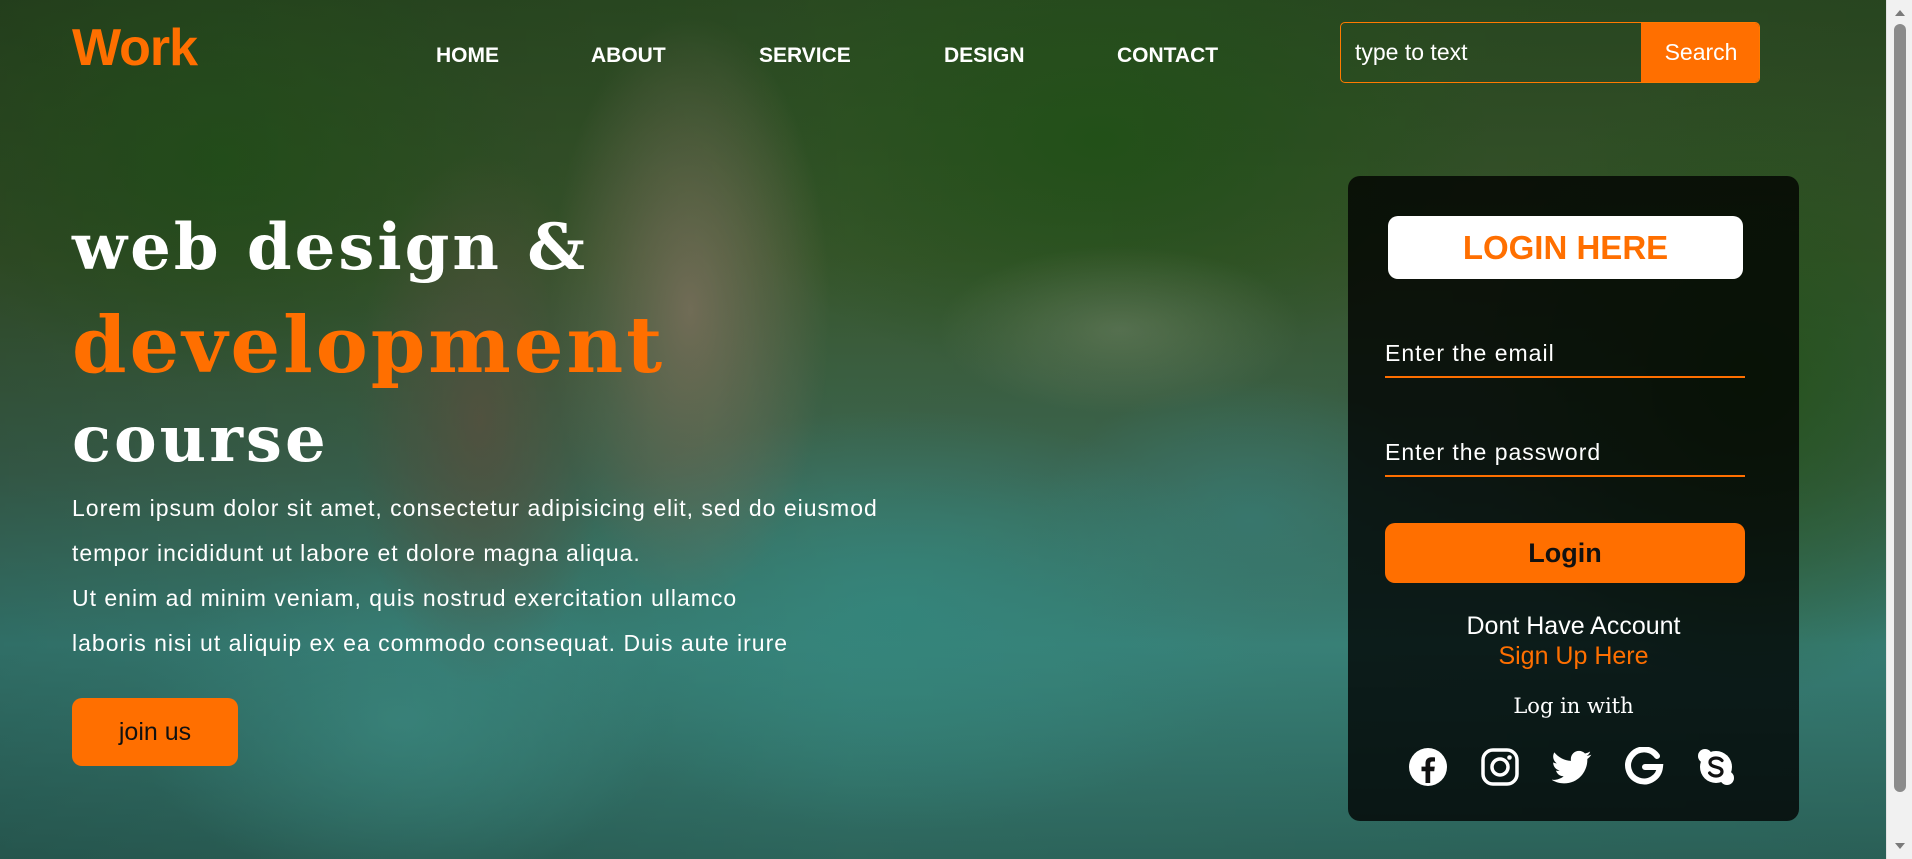 Image resolution: width=1912 pixels, height=859 pixels. Describe the element at coordinates (1900, 13) in the screenshot. I see `scroll-up-icon` at that location.